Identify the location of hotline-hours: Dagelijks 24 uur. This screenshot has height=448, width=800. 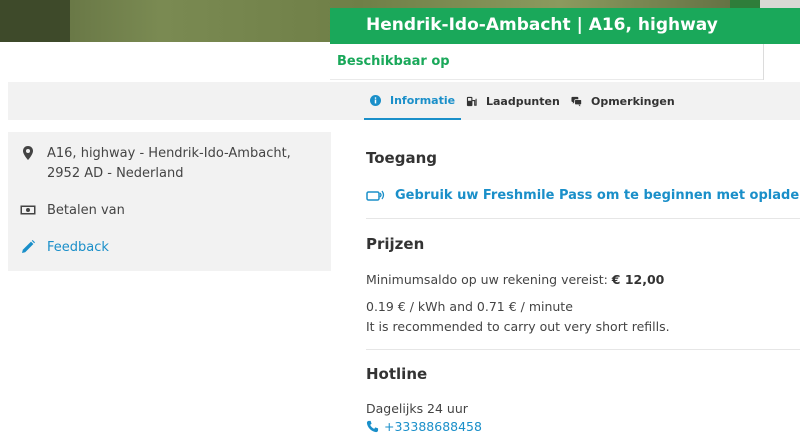
(417, 408).